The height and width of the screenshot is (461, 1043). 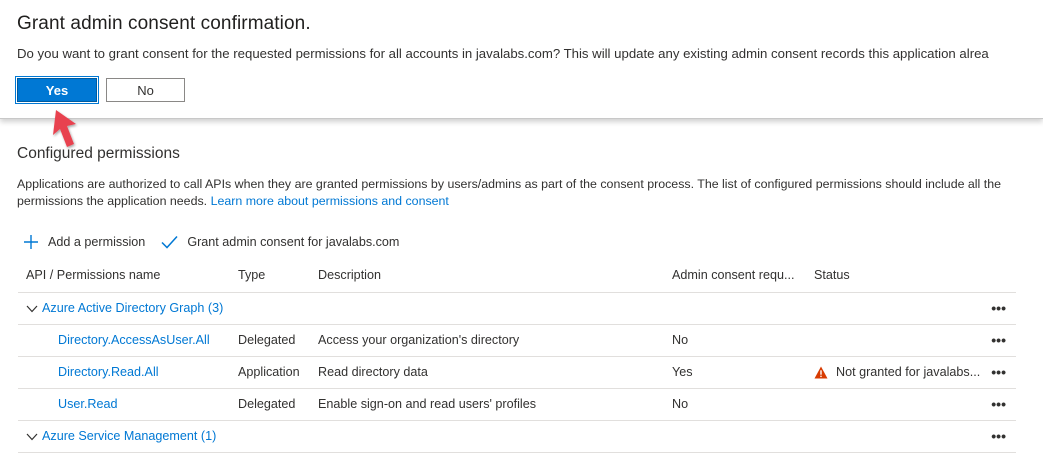 I want to click on plus-icon, so click(x=31, y=242).